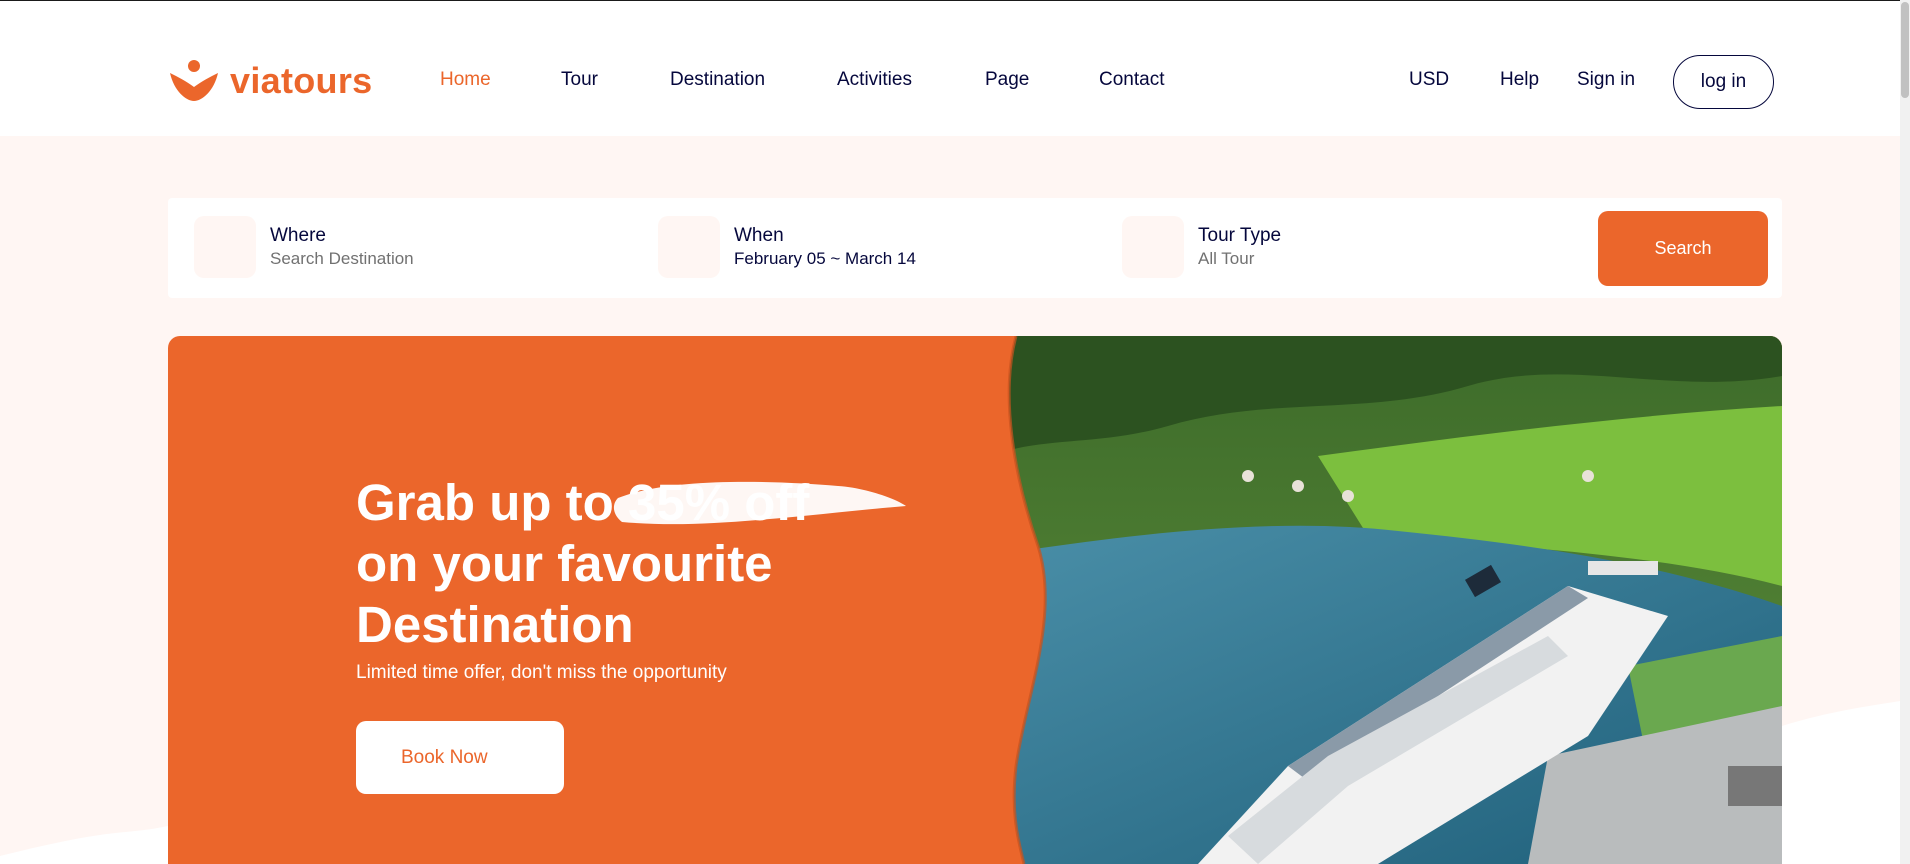  I want to click on tour-type-label: Tour Type, so click(1240, 235).